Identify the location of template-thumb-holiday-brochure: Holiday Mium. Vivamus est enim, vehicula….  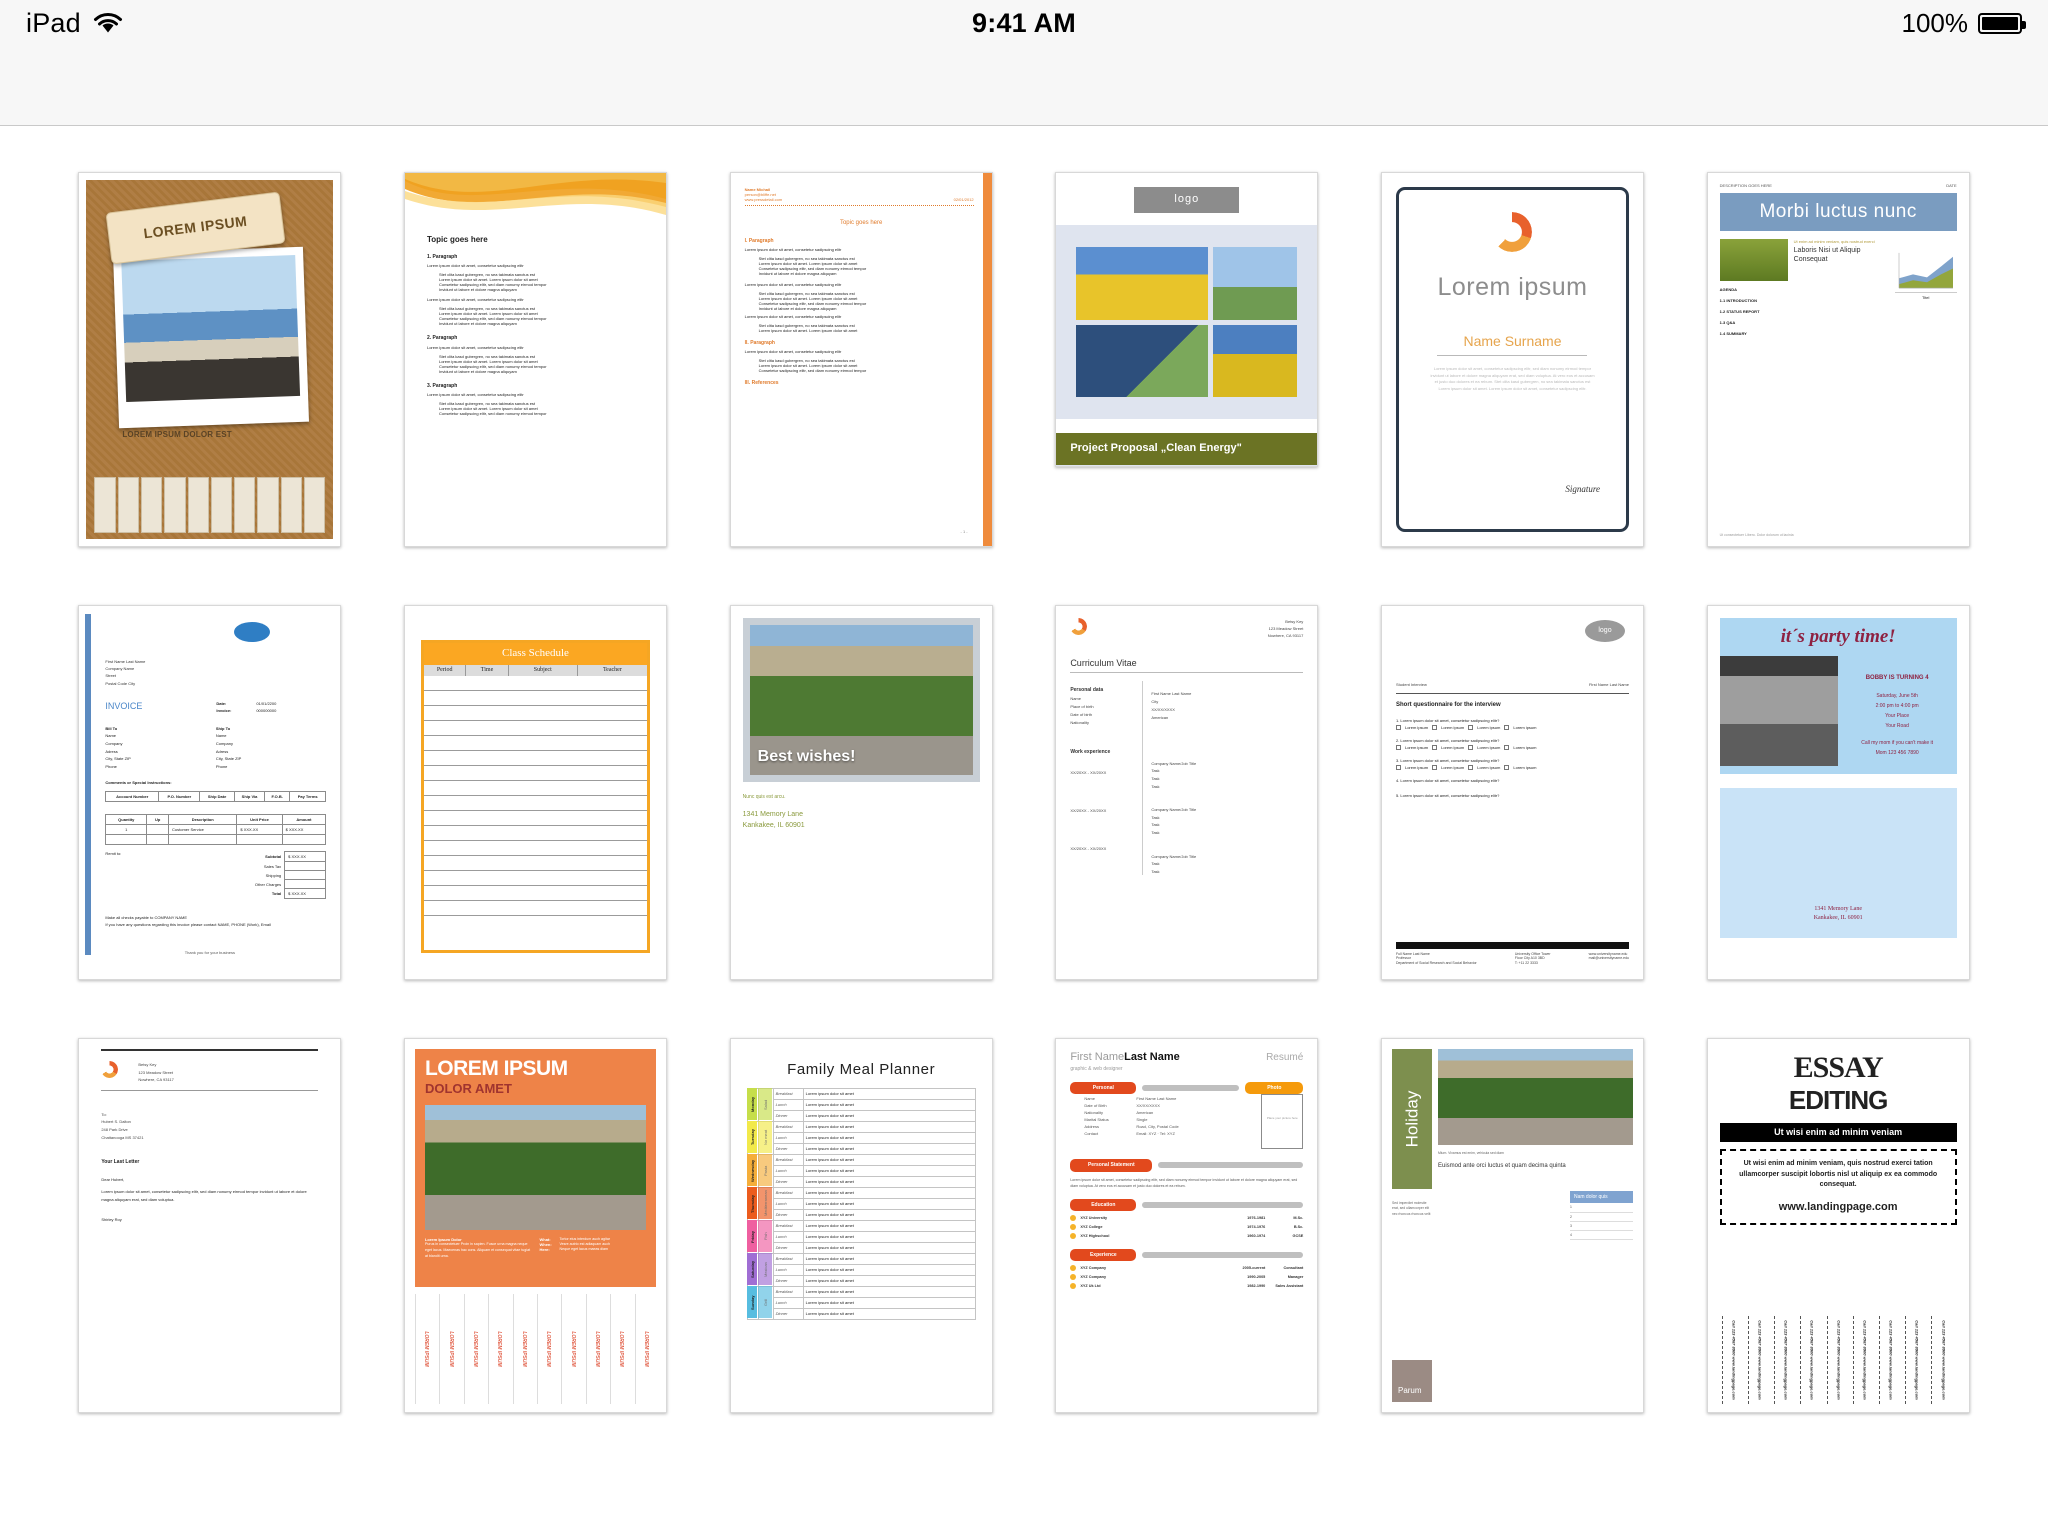
(1512, 1225).